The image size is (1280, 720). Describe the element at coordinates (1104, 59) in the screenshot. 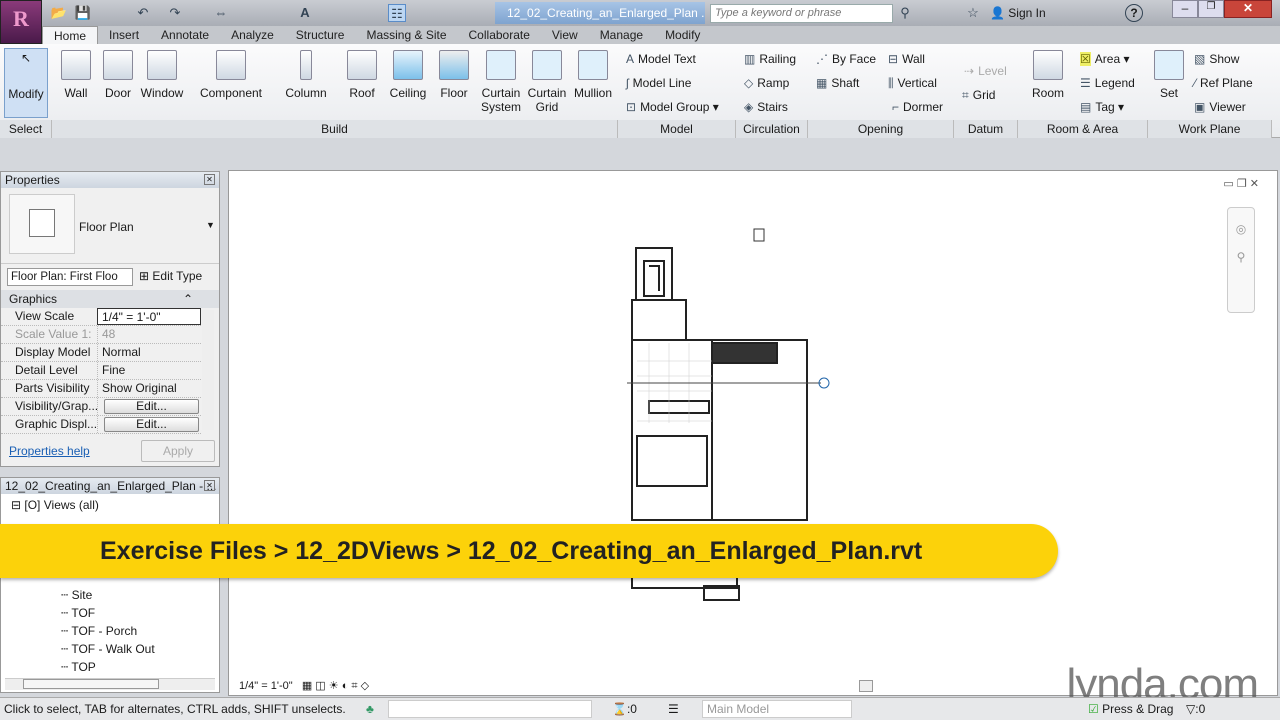

I see `area-button: ☒ Area ▾` at that location.